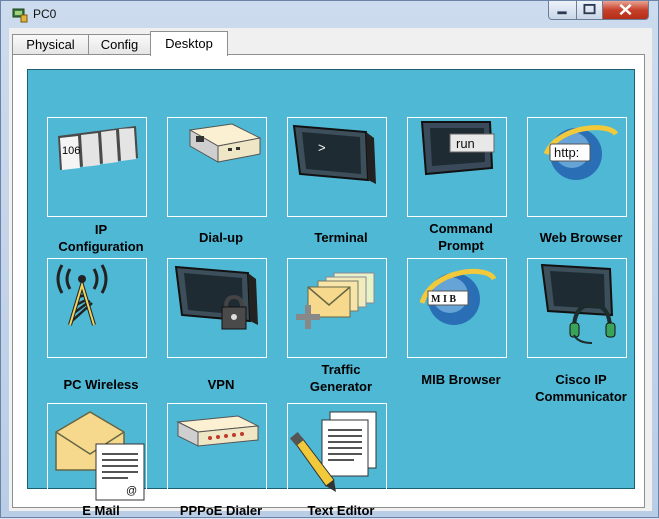 The height and width of the screenshot is (519, 659). Describe the element at coordinates (119, 44) in the screenshot. I see `tab-config: Config` at that location.